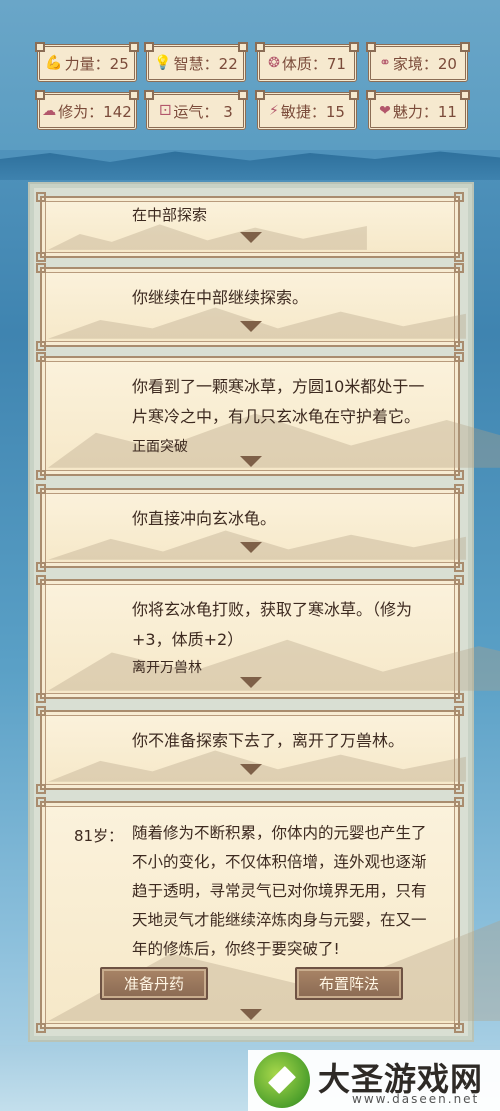 This screenshot has width=500, height=1111. I want to click on stat-label: 修为：142, so click(95, 111).